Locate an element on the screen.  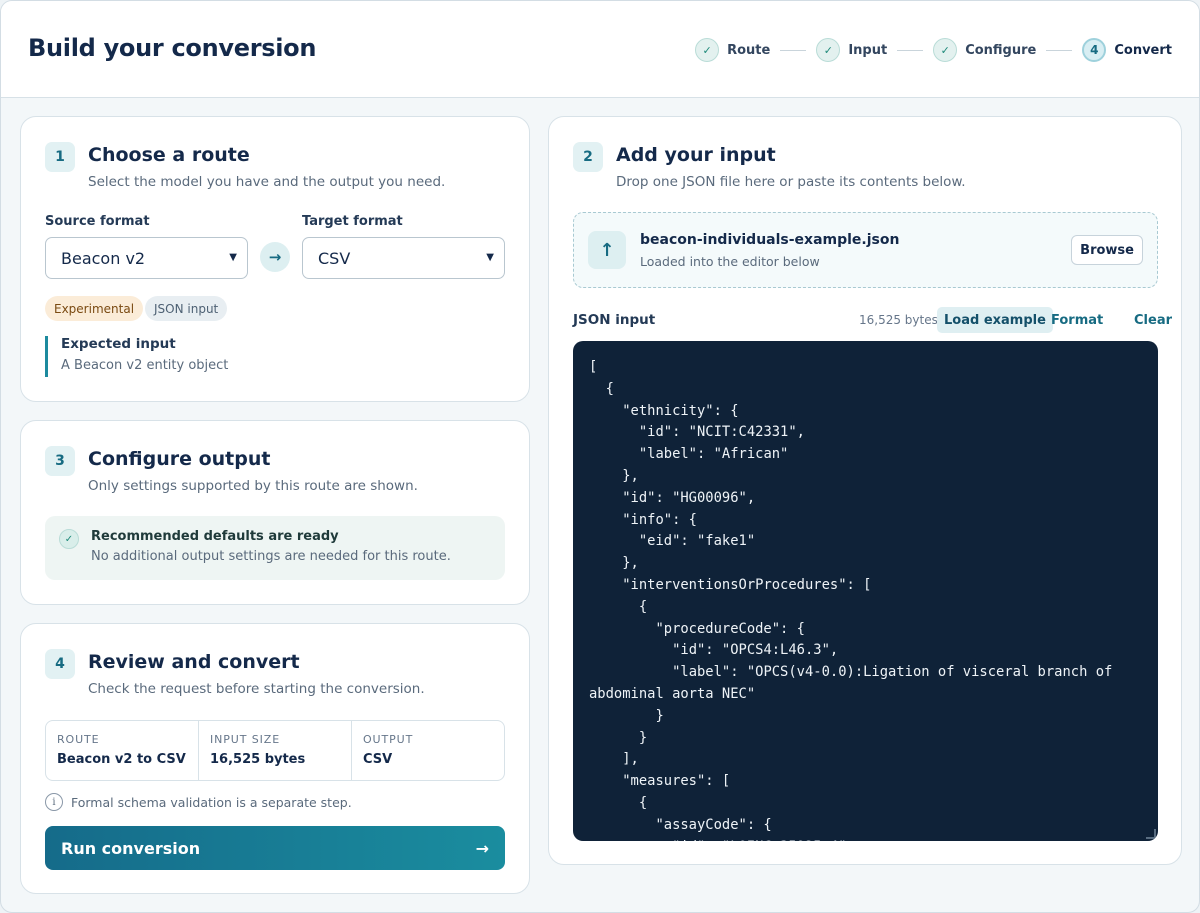
expected-input-title: Expected input is located at coordinates (118, 344).